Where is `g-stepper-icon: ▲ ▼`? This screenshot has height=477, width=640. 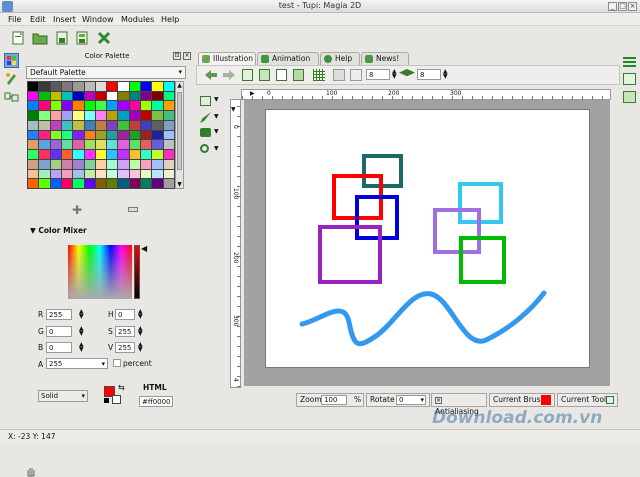
g-stepper-icon: ▲ ▼ is located at coordinates (81, 331).